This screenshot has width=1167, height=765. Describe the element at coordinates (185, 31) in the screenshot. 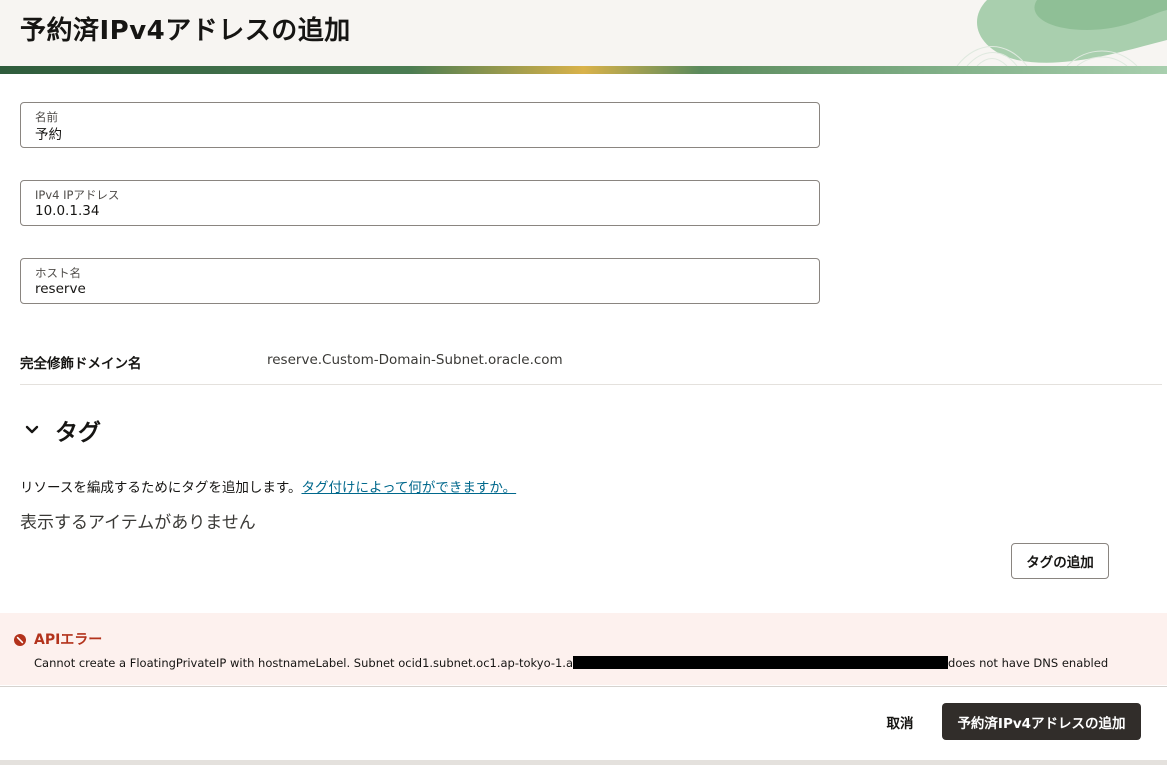

I see `page-title: 予約済IPv4アドレスの追加` at that location.